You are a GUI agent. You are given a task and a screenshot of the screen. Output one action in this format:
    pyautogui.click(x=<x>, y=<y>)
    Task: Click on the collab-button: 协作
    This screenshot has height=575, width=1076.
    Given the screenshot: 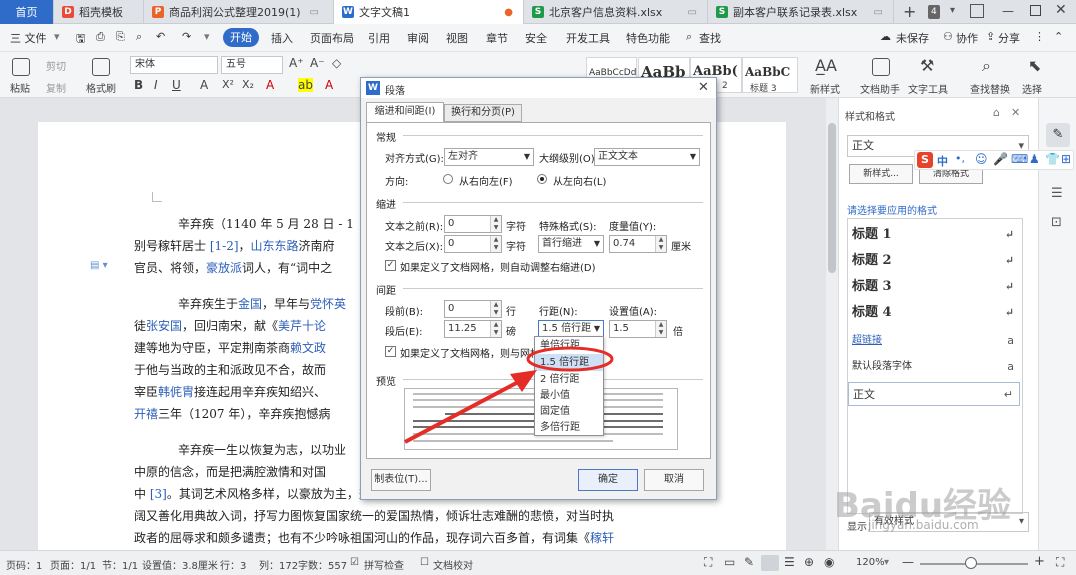 What is the action you would take?
    pyautogui.click(x=967, y=38)
    